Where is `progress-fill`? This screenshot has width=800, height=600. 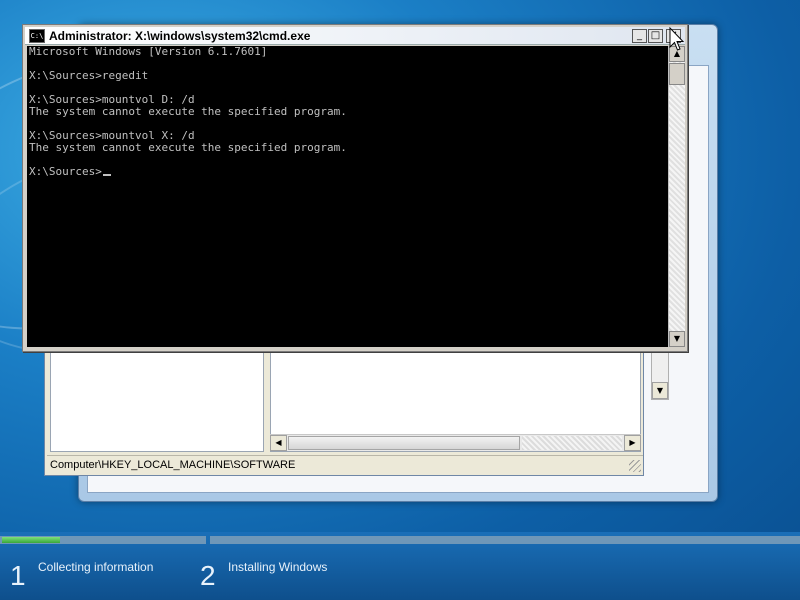 progress-fill is located at coordinates (31, 540).